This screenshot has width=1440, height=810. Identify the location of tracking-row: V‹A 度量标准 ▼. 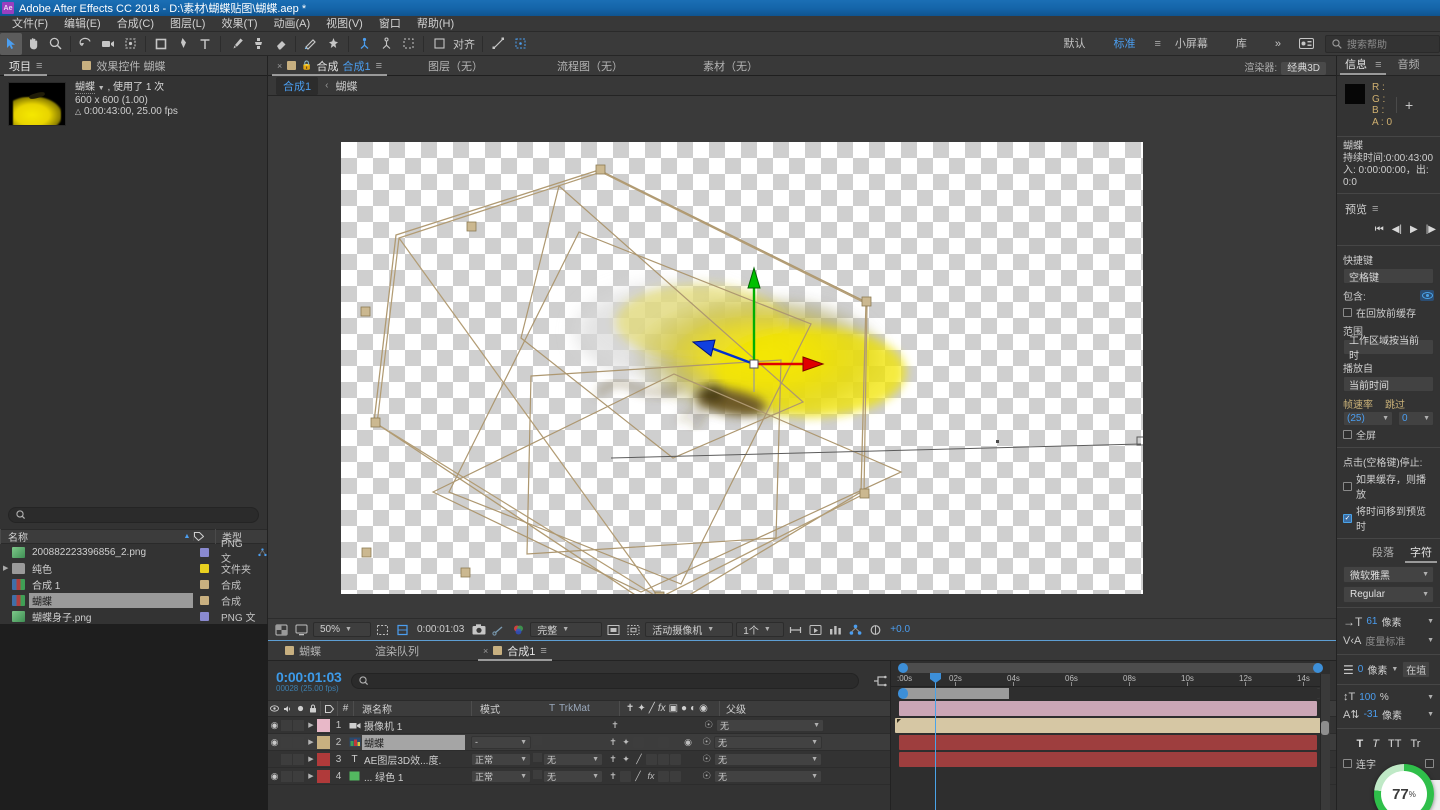
(1388, 640).